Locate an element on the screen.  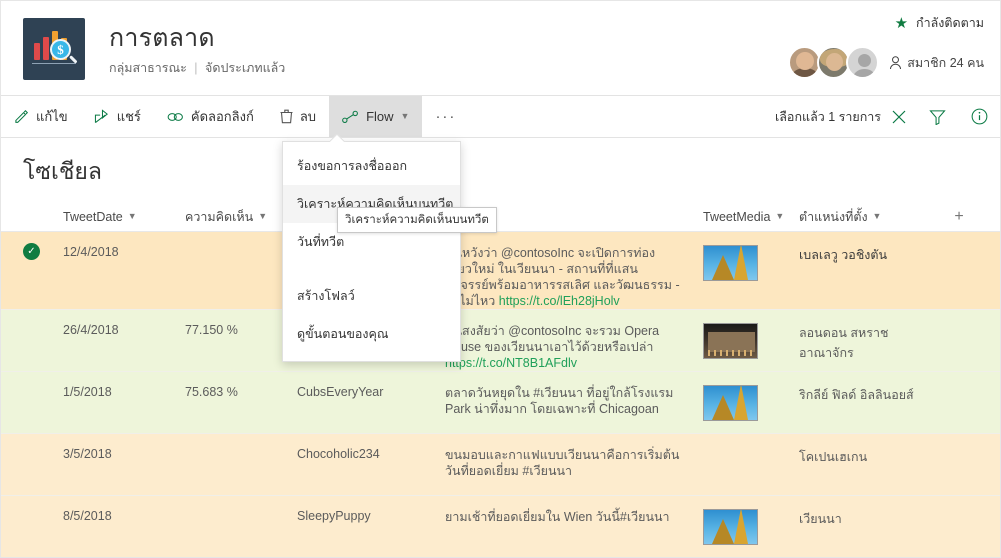
site-subtitle: กลุ่มสาธารณะ | จัดประเภทแล้ว is located at coordinates (197, 68).